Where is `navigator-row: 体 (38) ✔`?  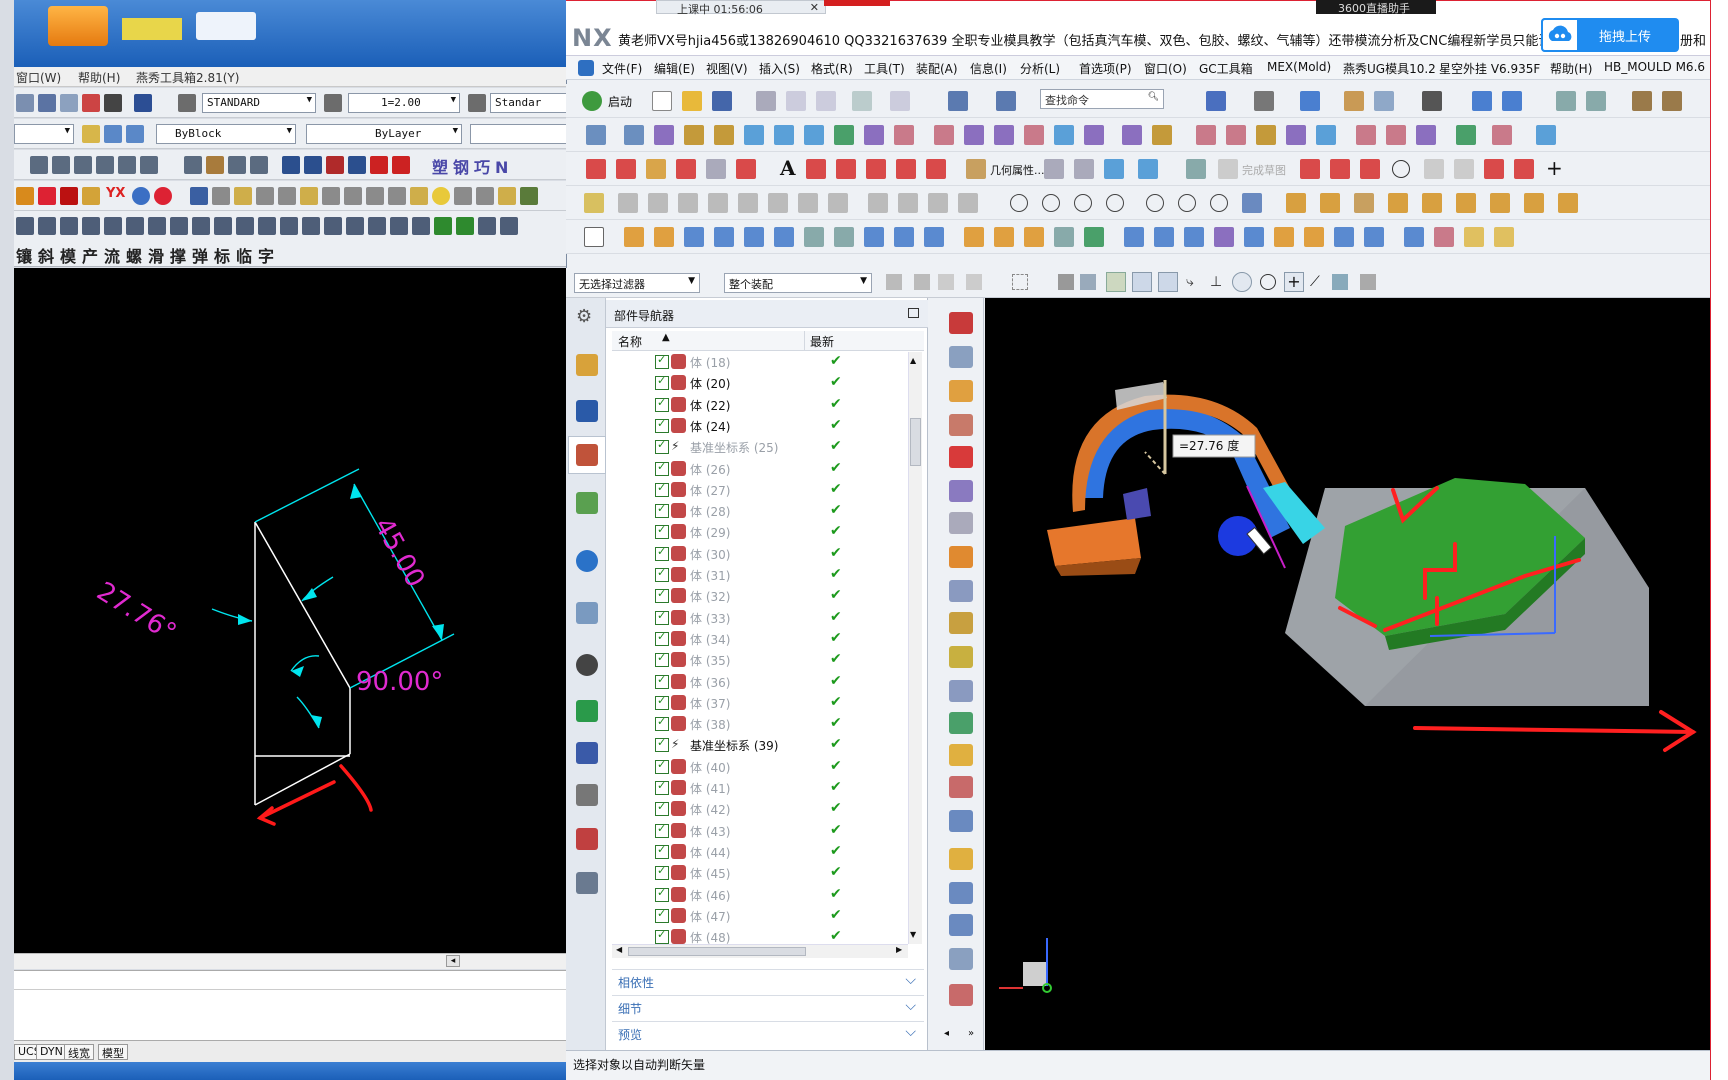
navigator-row: 体 (38) ✔ is located at coordinates (762, 724).